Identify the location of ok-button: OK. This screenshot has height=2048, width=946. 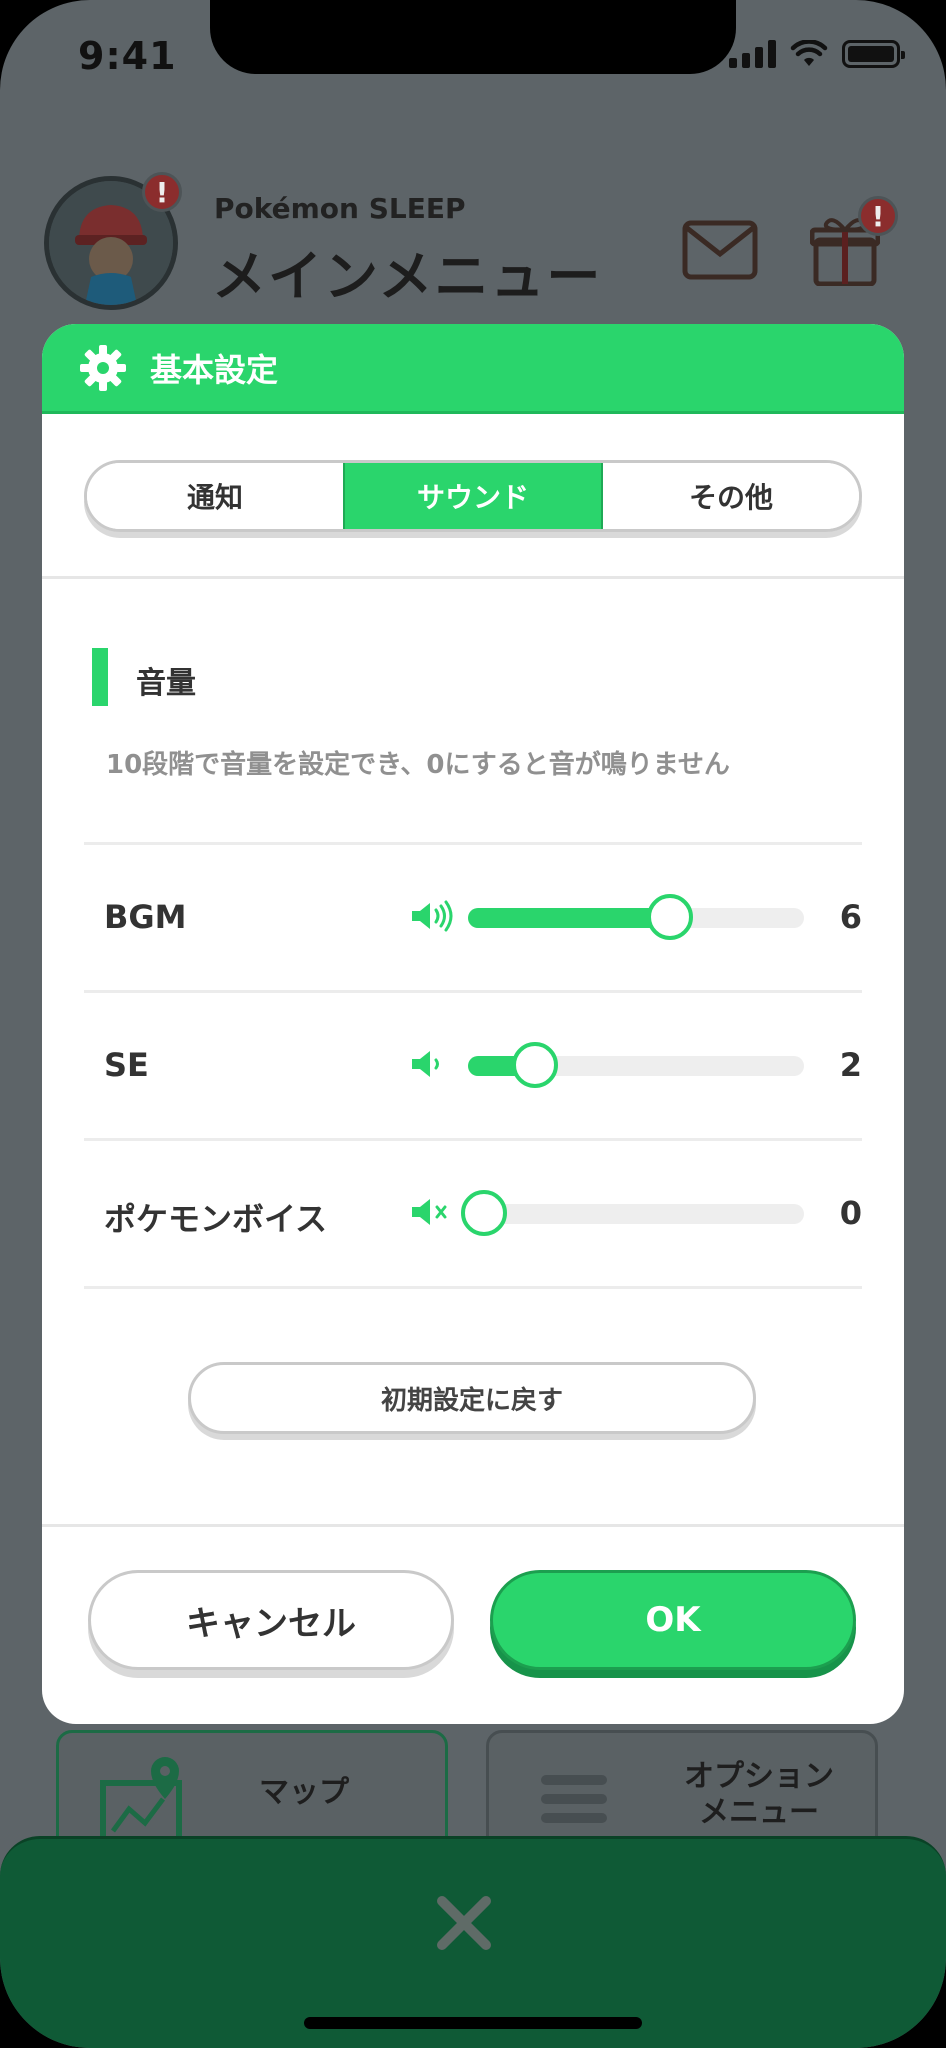
(673, 1620).